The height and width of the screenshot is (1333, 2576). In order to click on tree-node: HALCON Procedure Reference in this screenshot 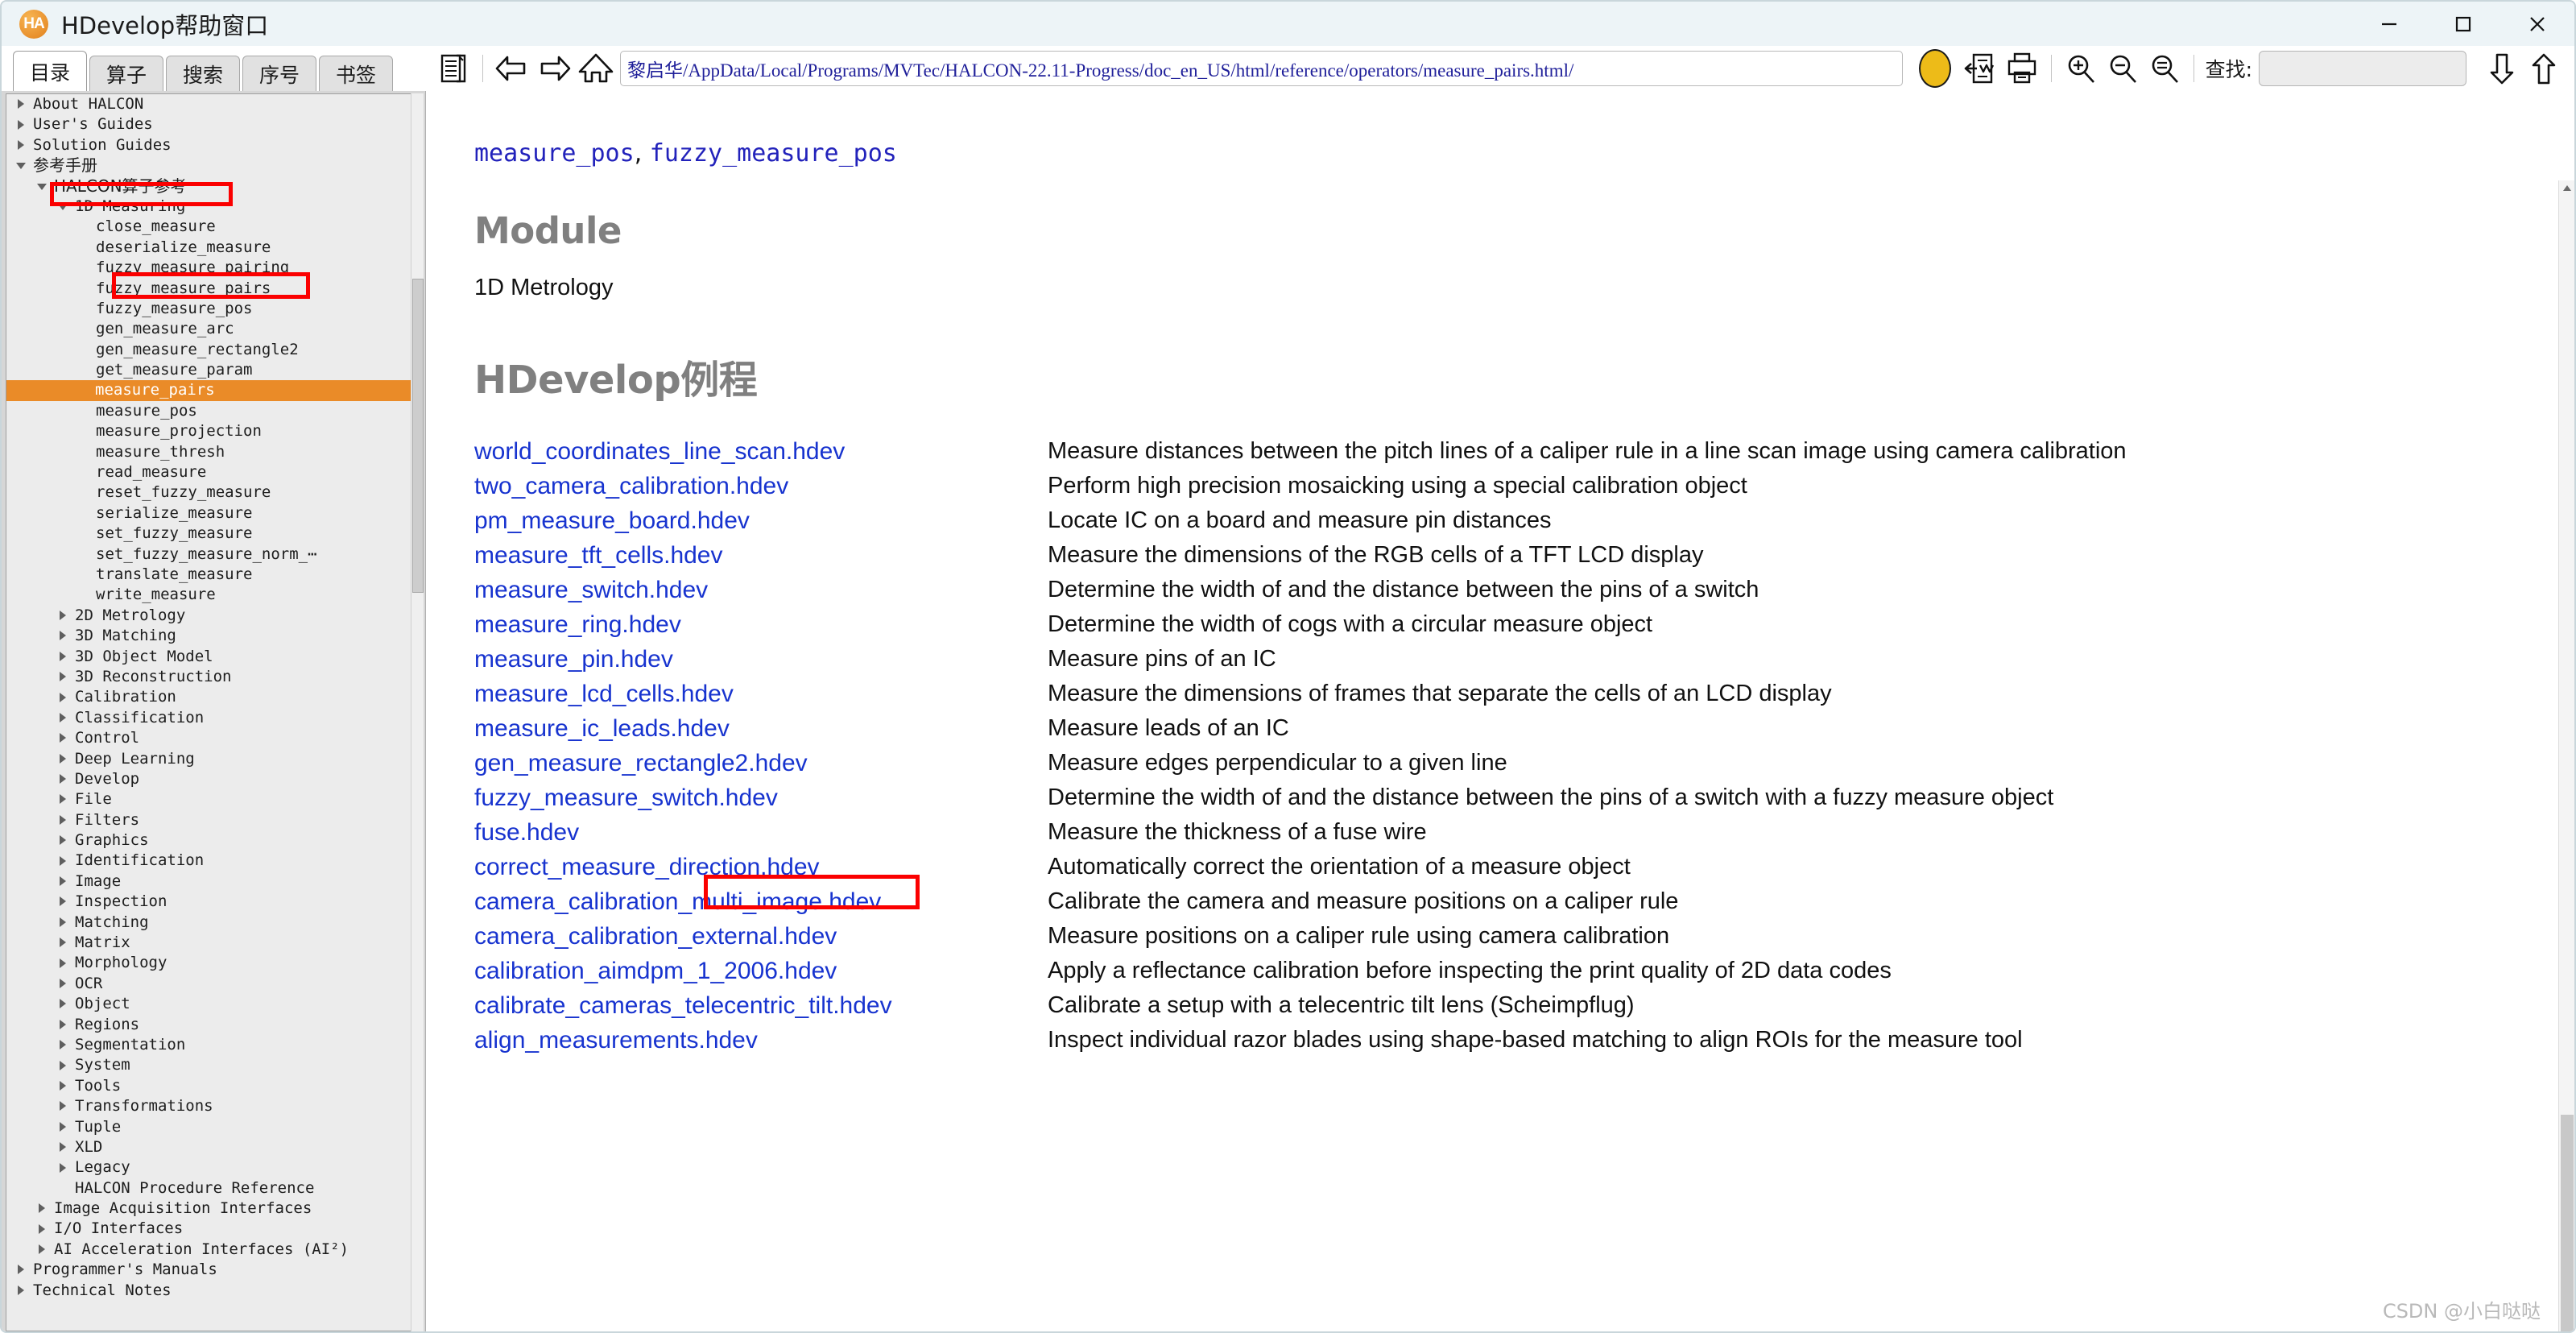, I will do `click(214, 1188)`.